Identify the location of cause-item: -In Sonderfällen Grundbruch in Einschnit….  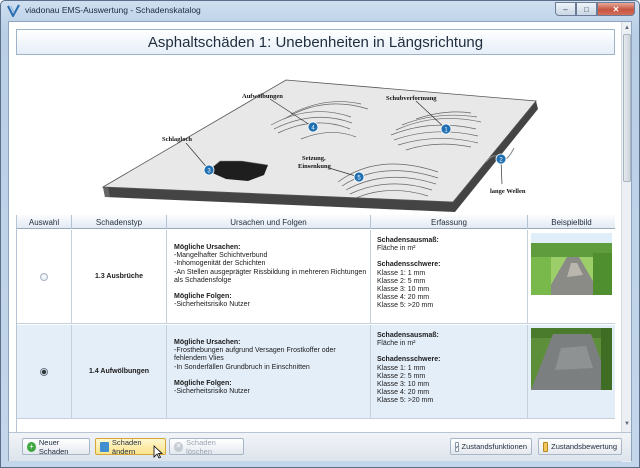
(242, 367).